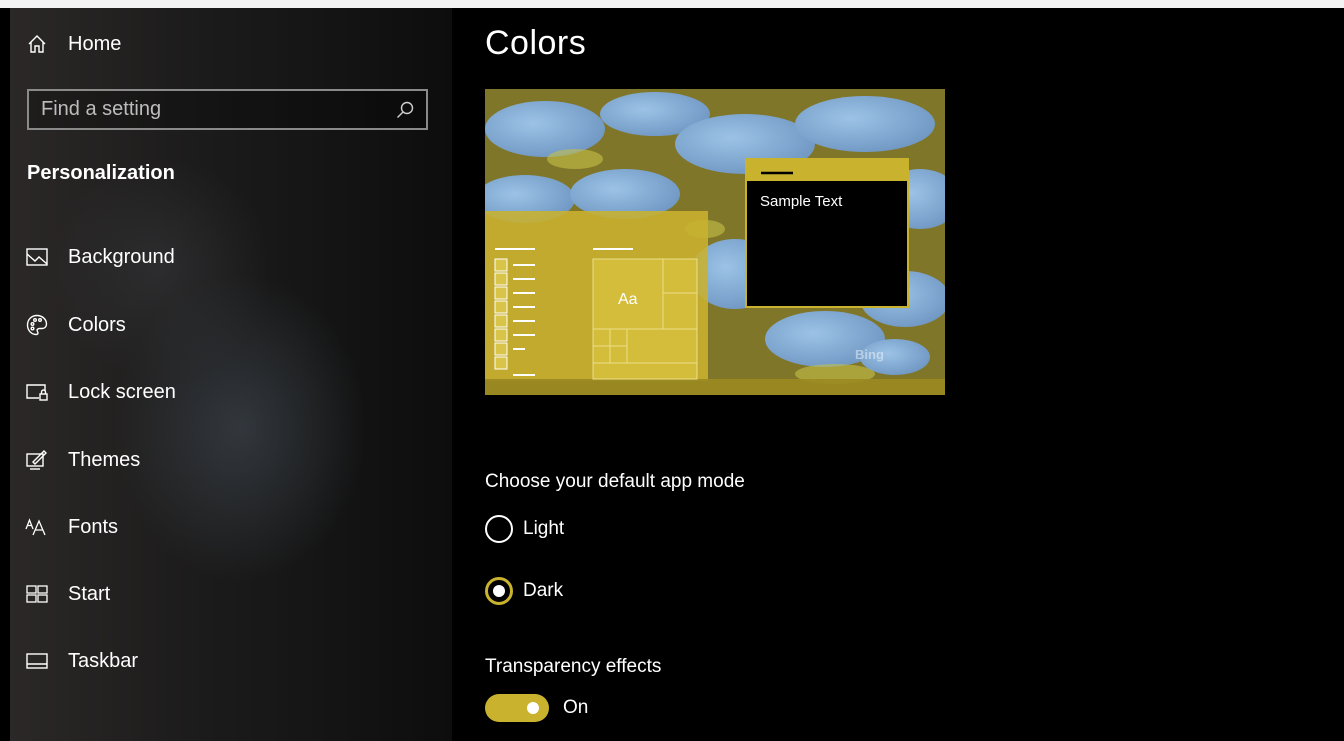 Image resolution: width=1344 pixels, height=741 pixels. I want to click on color-preview: Aa Sample Text Bing, so click(715, 242).